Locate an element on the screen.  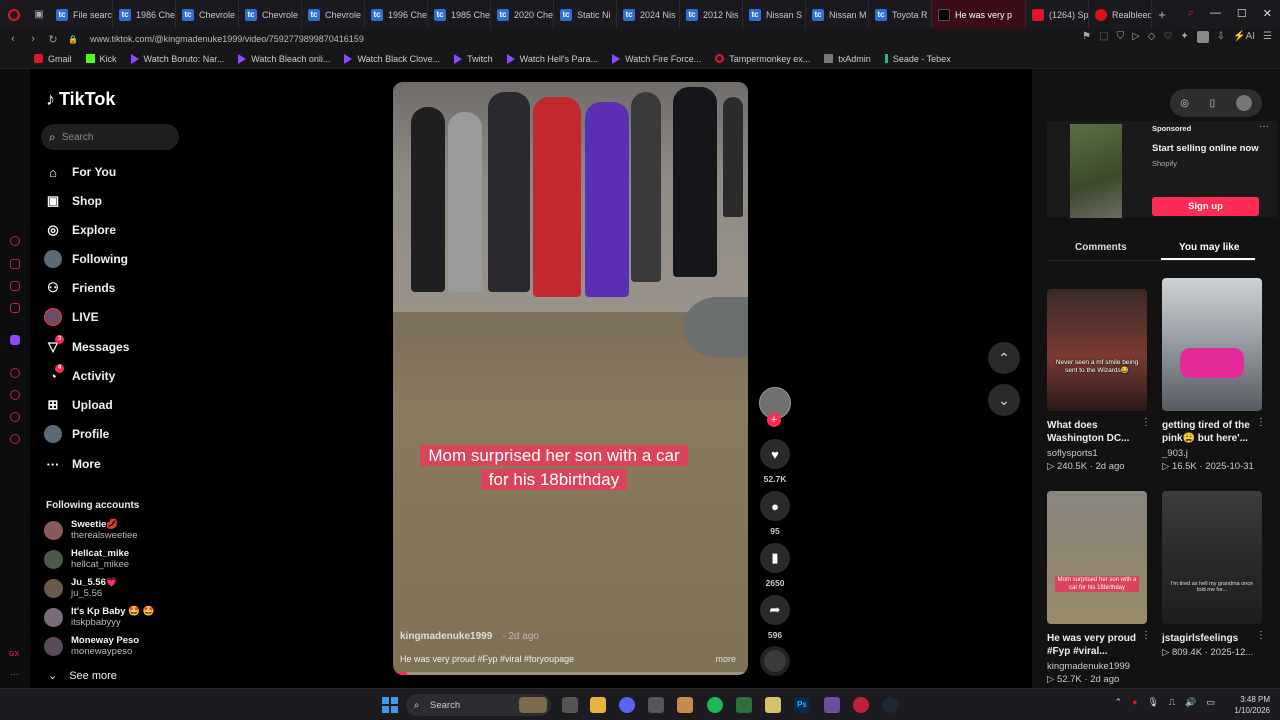
steam-icon is located at coordinates (890, 705).